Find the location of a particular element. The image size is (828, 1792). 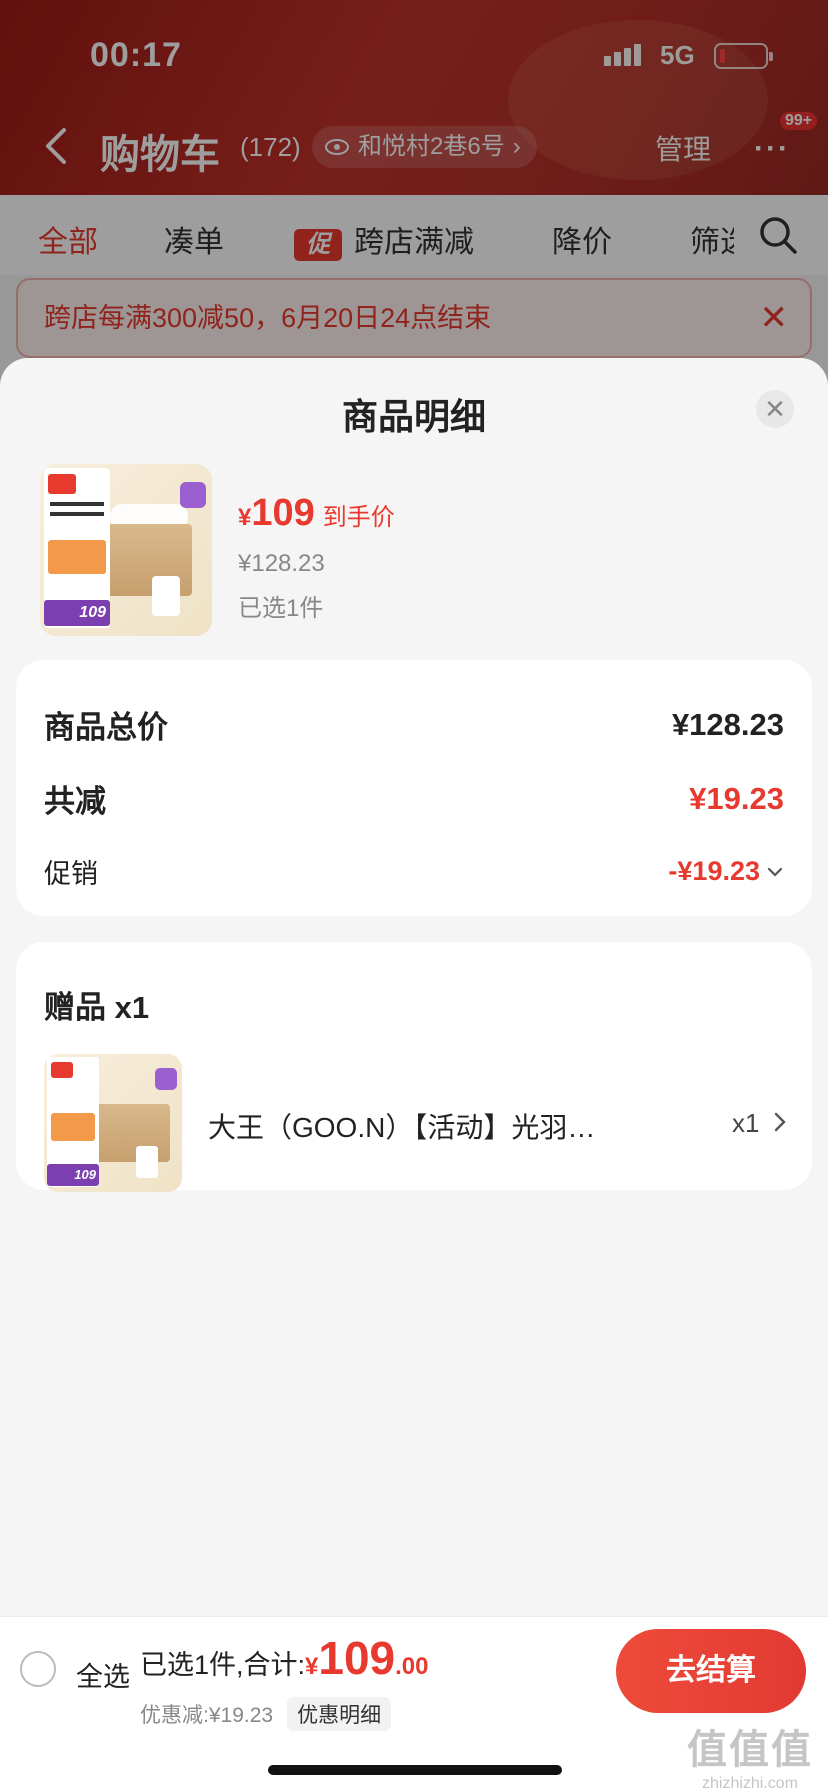

total-summary: 已选1件,合计:¥109.00 is located at coordinates (284, 1658).